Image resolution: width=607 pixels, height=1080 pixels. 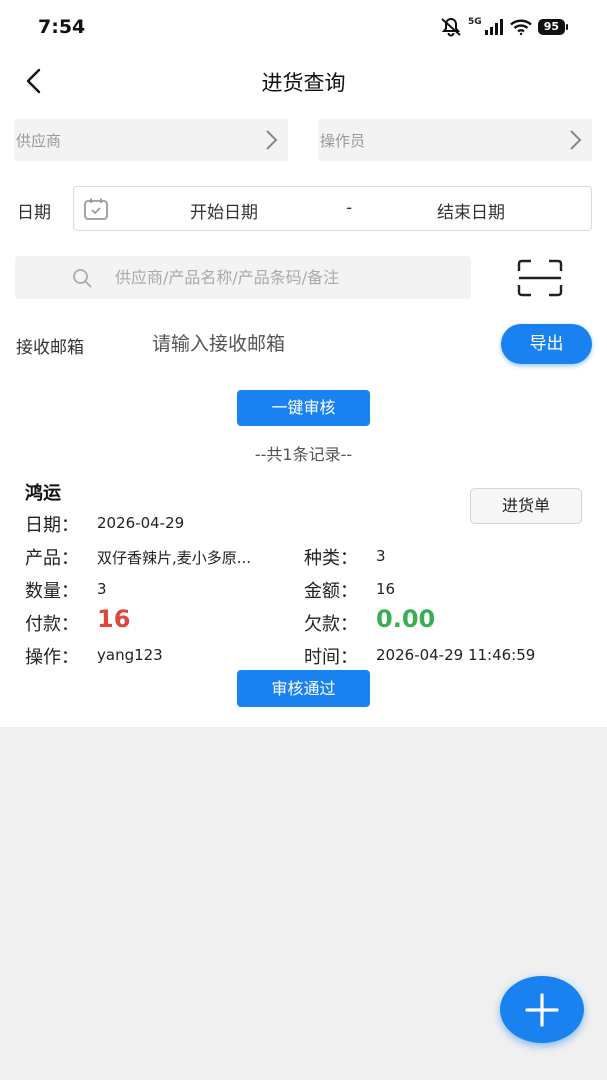 What do you see at coordinates (303, 454) in the screenshot?
I see `record-count: --共1条记录--` at bounding box center [303, 454].